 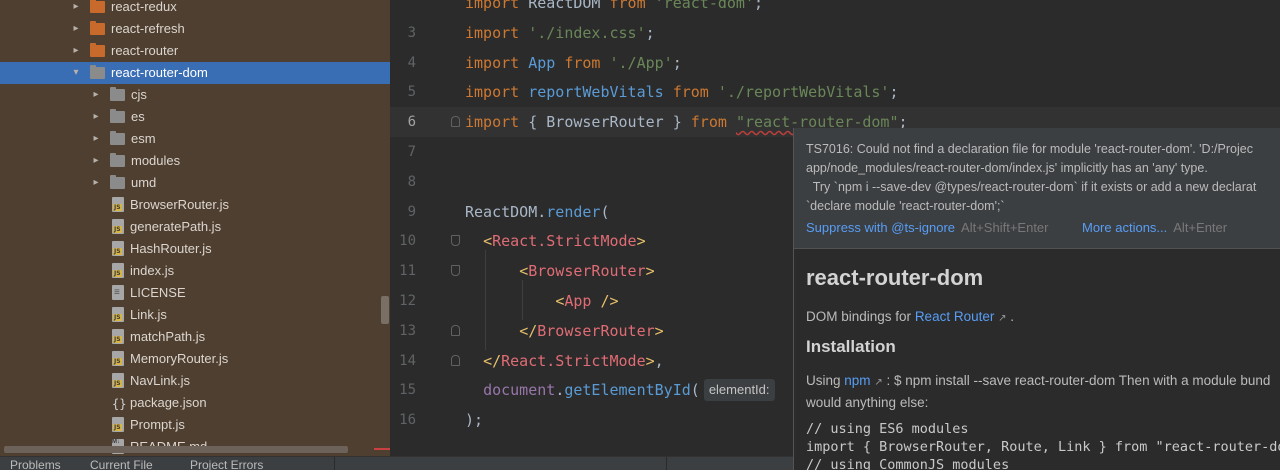 What do you see at coordinates (1200, 227) in the screenshot?
I see `more-actions-shortcut: Alt+Enter` at bounding box center [1200, 227].